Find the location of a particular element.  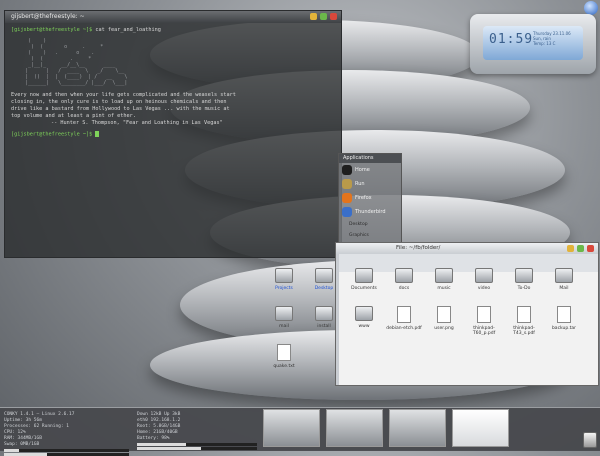

folder-item: Documents is located at coordinates (364, 279).